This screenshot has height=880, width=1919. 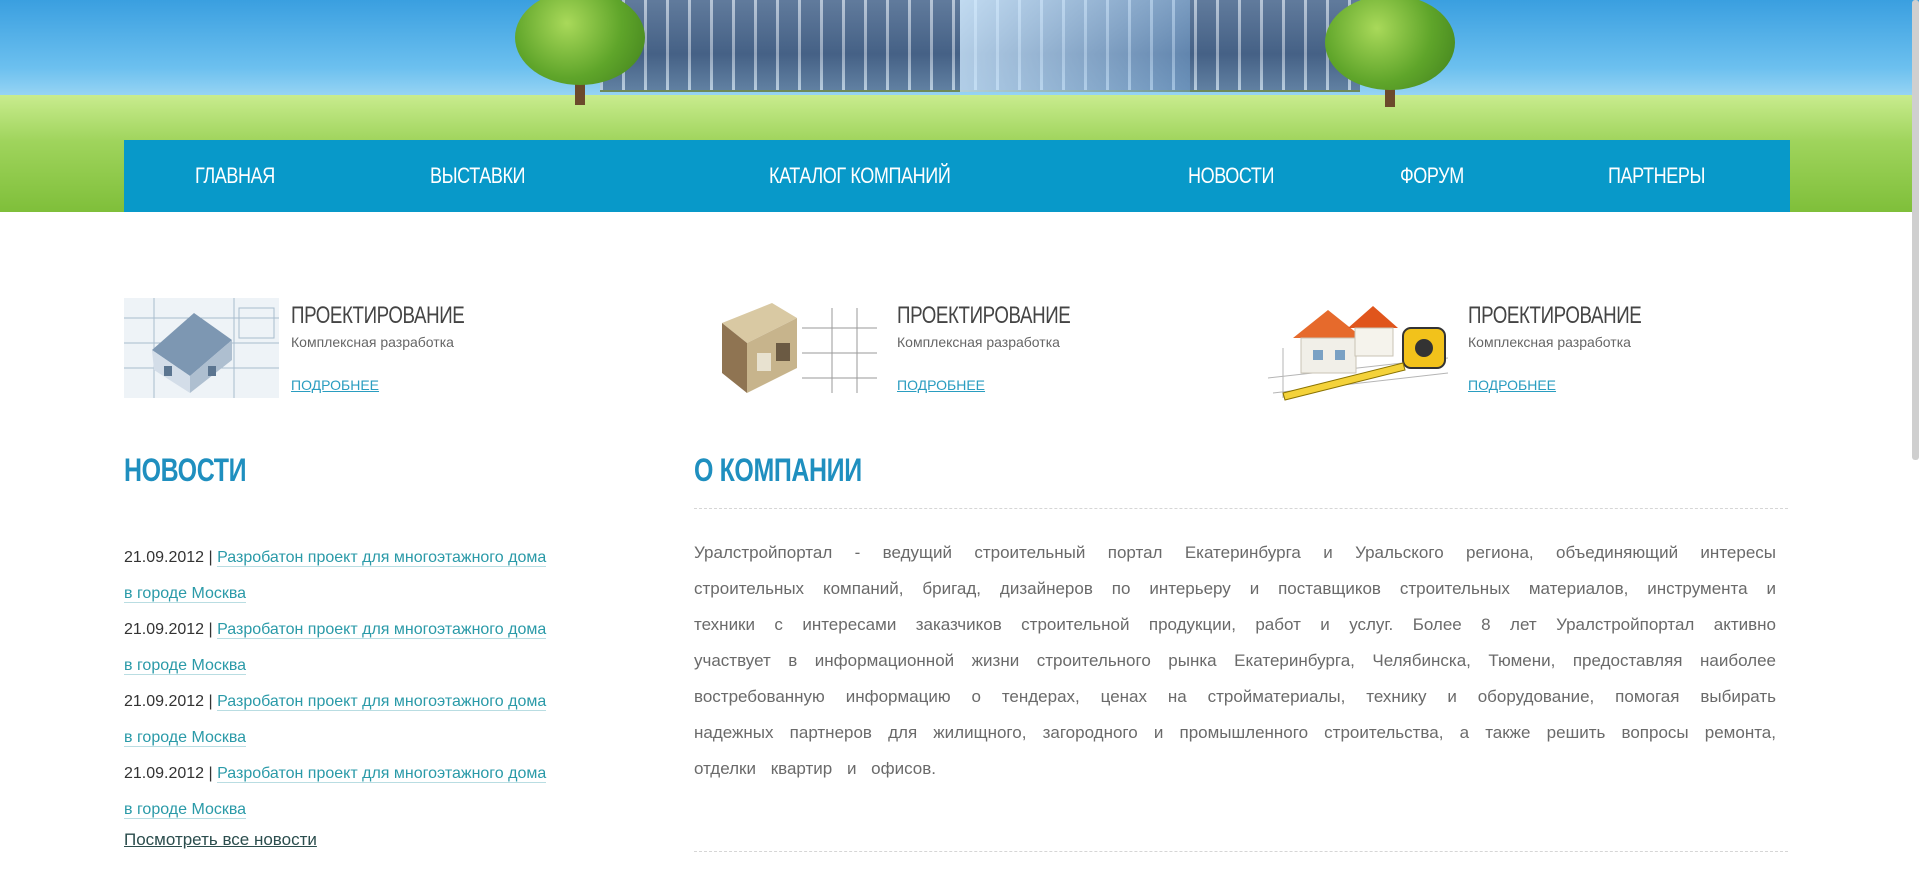 I want to click on about-section-title: О КОМПАНИИ, so click(x=778, y=470).